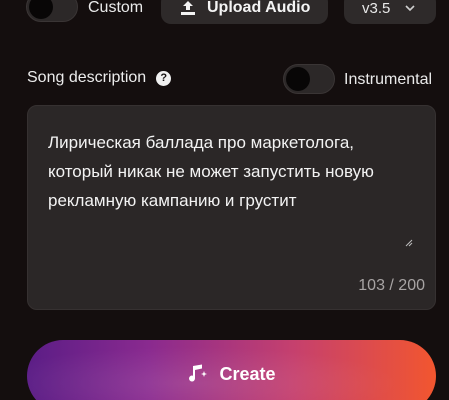 The width and height of the screenshot is (449, 400). I want to click on custom-toggle, so click(52, 11).